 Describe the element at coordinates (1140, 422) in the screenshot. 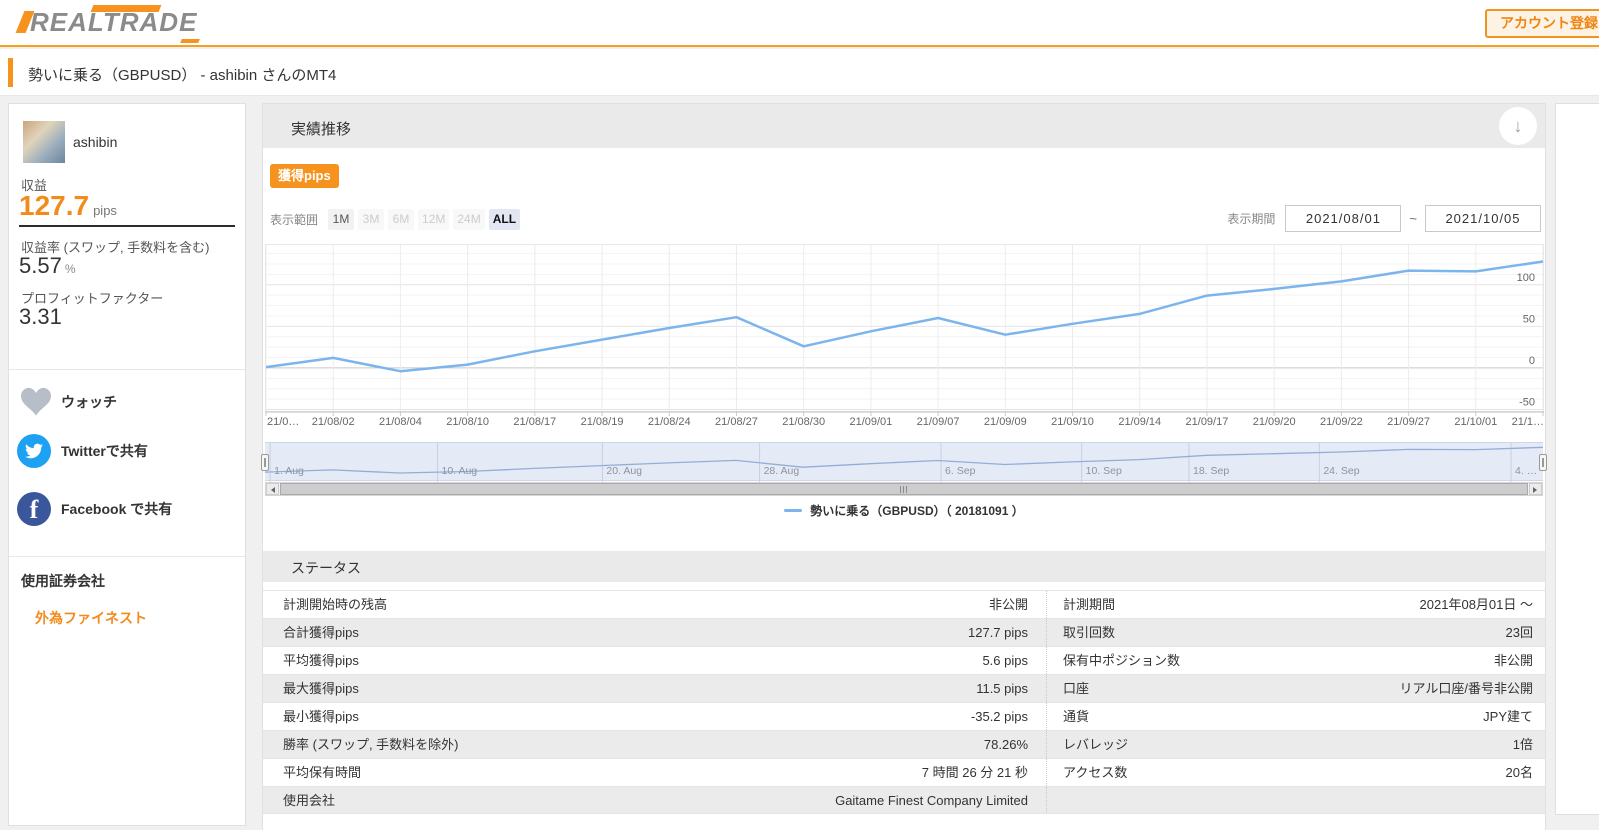

I see `x-tick-label: 21/09/14` at that location.